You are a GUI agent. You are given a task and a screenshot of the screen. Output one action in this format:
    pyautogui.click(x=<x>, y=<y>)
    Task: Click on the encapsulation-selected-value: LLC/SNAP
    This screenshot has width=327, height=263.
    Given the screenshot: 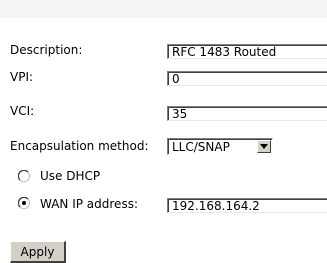 What is the action you would take?
    pyautogui.click(x=201, y=147)
    